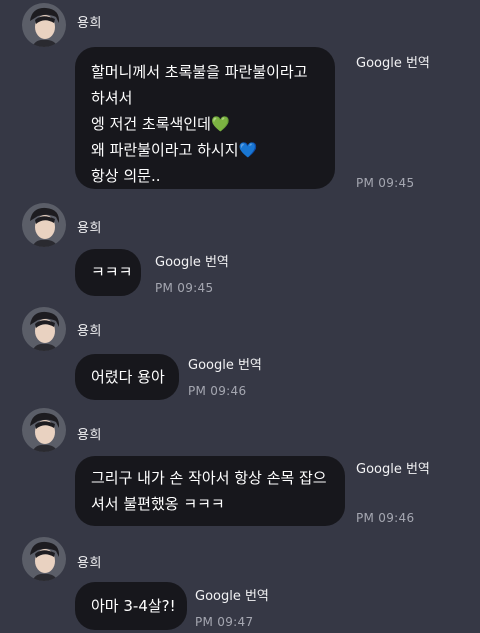 The image size is (480, 633). I want to click on message-bubble: ㅋㅋㅋ, so click(108, 272).